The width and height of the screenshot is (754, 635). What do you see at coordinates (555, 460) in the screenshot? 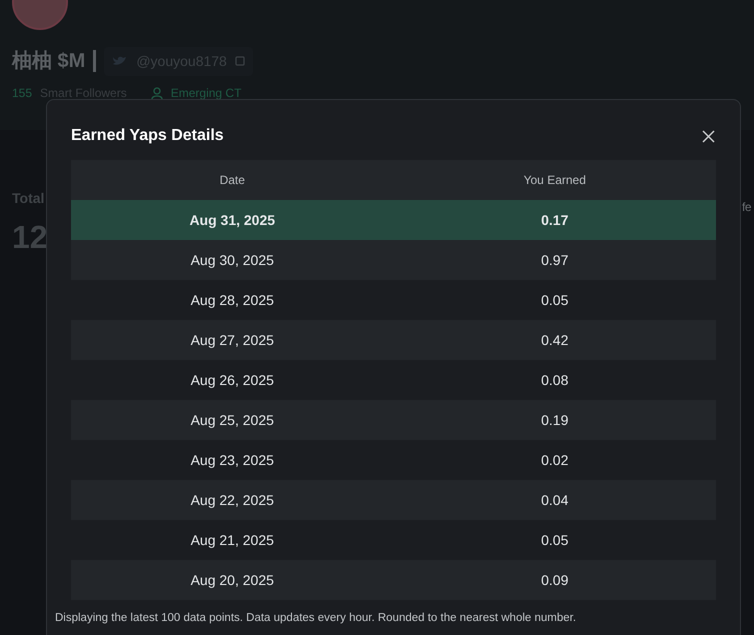
I see `earned-cell-text: 0.02` at bounding box center [555, 460].